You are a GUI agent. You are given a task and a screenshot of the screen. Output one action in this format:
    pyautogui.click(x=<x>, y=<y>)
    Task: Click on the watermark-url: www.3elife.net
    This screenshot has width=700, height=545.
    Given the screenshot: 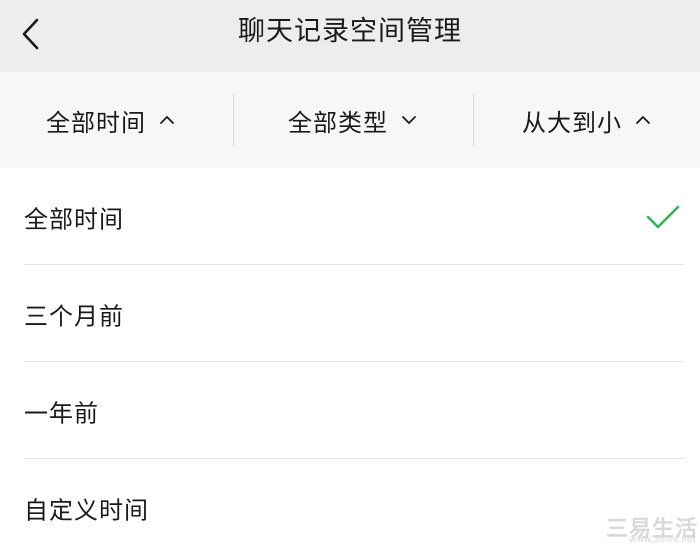 What is the action you would take?
    pyautogui.click(x=662, y=540)
    